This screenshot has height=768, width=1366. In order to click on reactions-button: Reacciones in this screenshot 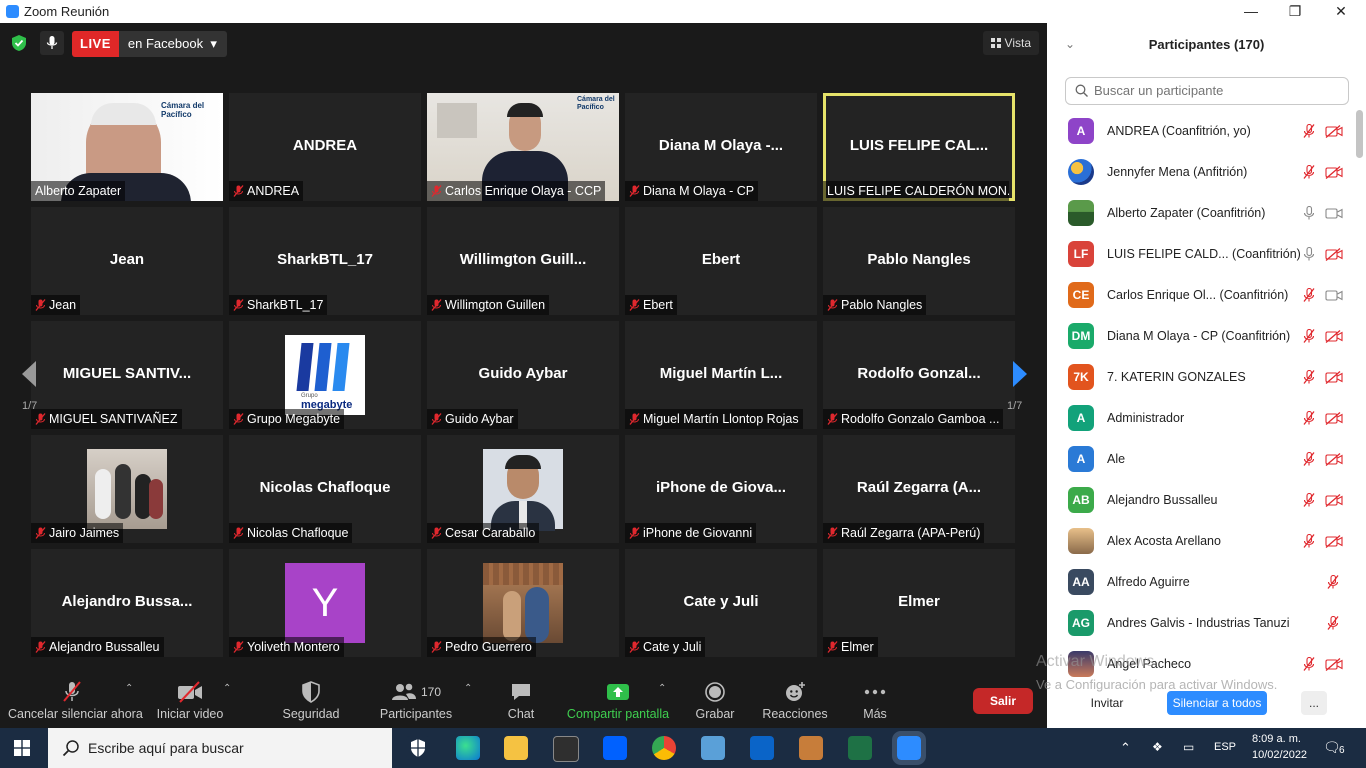, I will do `click(795, 700)`.